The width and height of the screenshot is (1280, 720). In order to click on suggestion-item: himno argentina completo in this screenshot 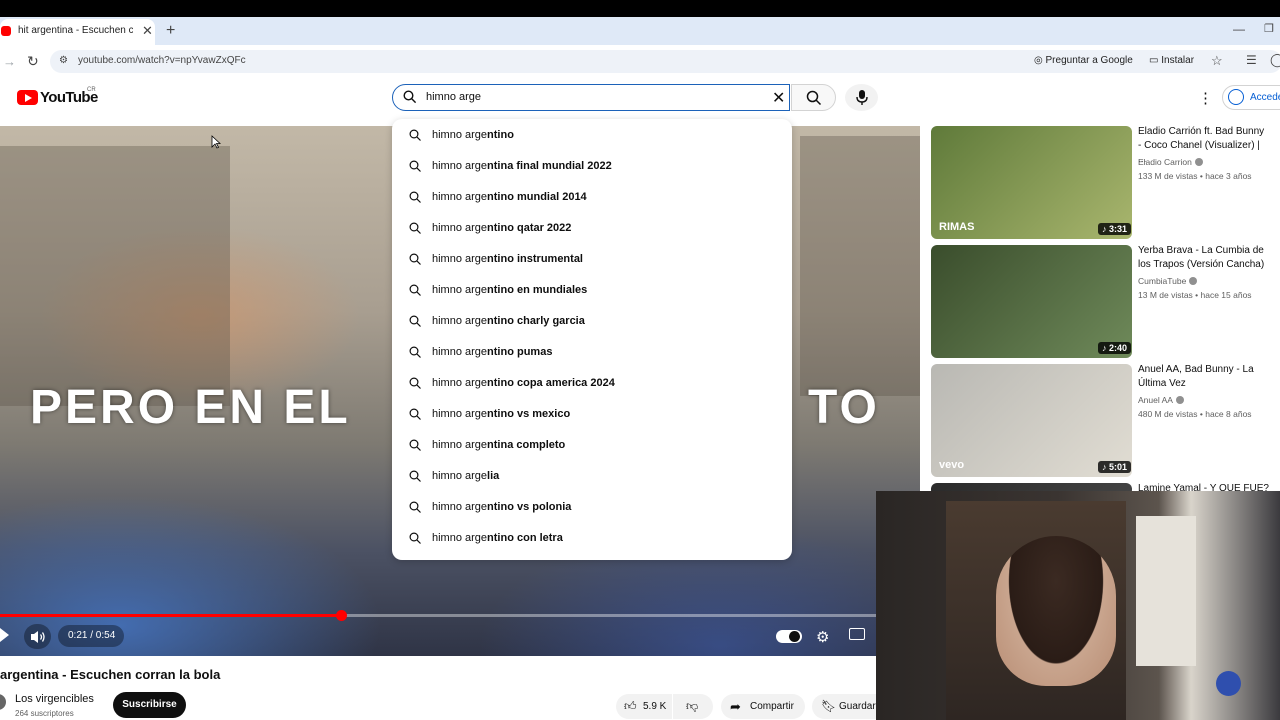, I will do `click(592, 445)`.